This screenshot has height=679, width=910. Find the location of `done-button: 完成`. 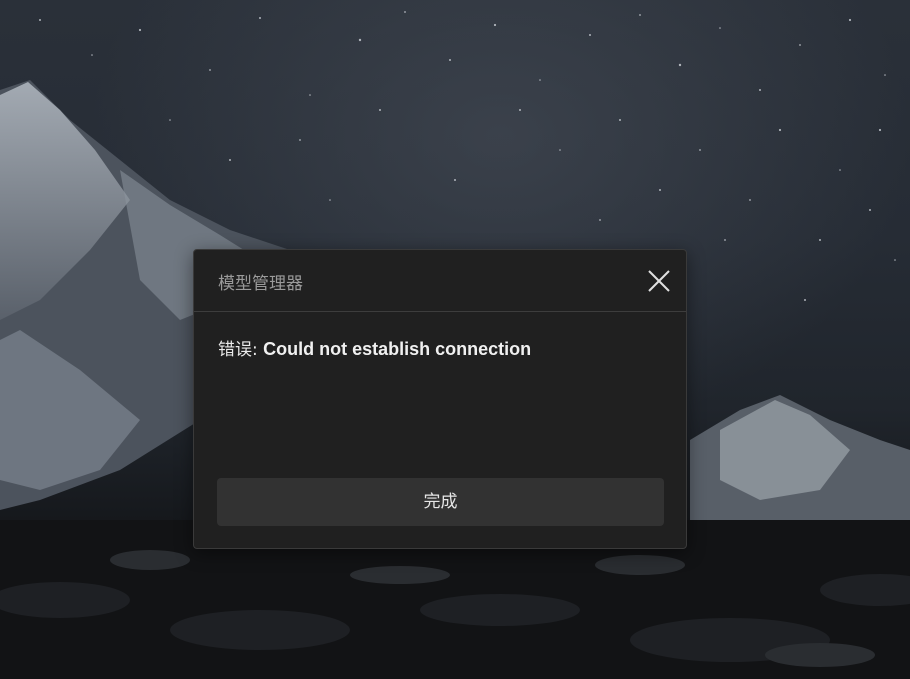

done-button: 完成 is located at coordinates (440, 502).